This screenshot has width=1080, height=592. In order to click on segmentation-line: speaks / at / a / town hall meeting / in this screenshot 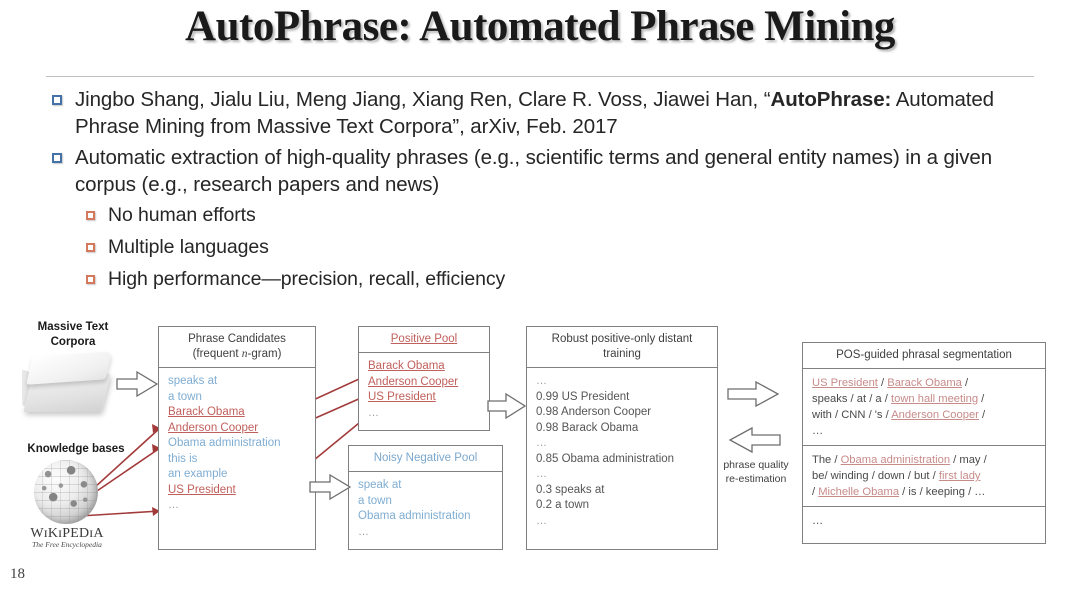, I will do `click(924, 399)`.